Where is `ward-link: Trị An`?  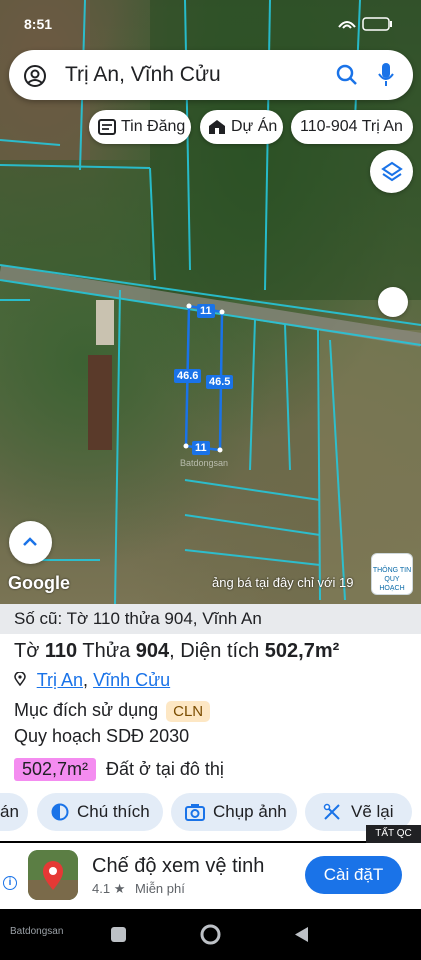
ward-link: Trị An is located at coordinates (60, 680).